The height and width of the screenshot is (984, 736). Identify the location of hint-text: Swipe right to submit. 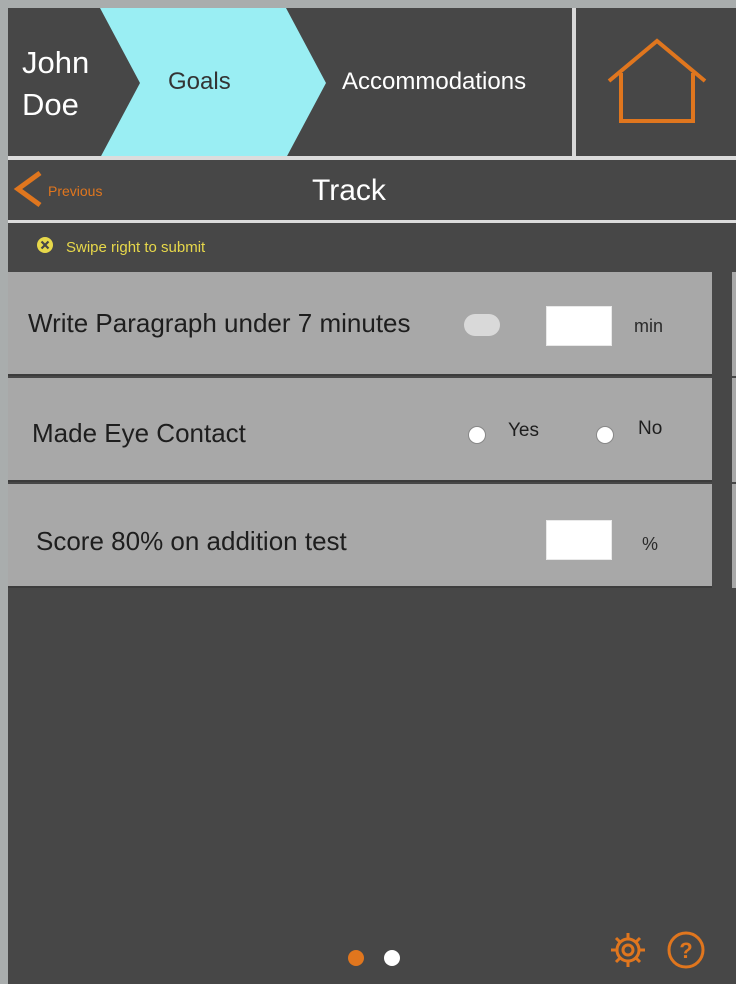
(136, 247).